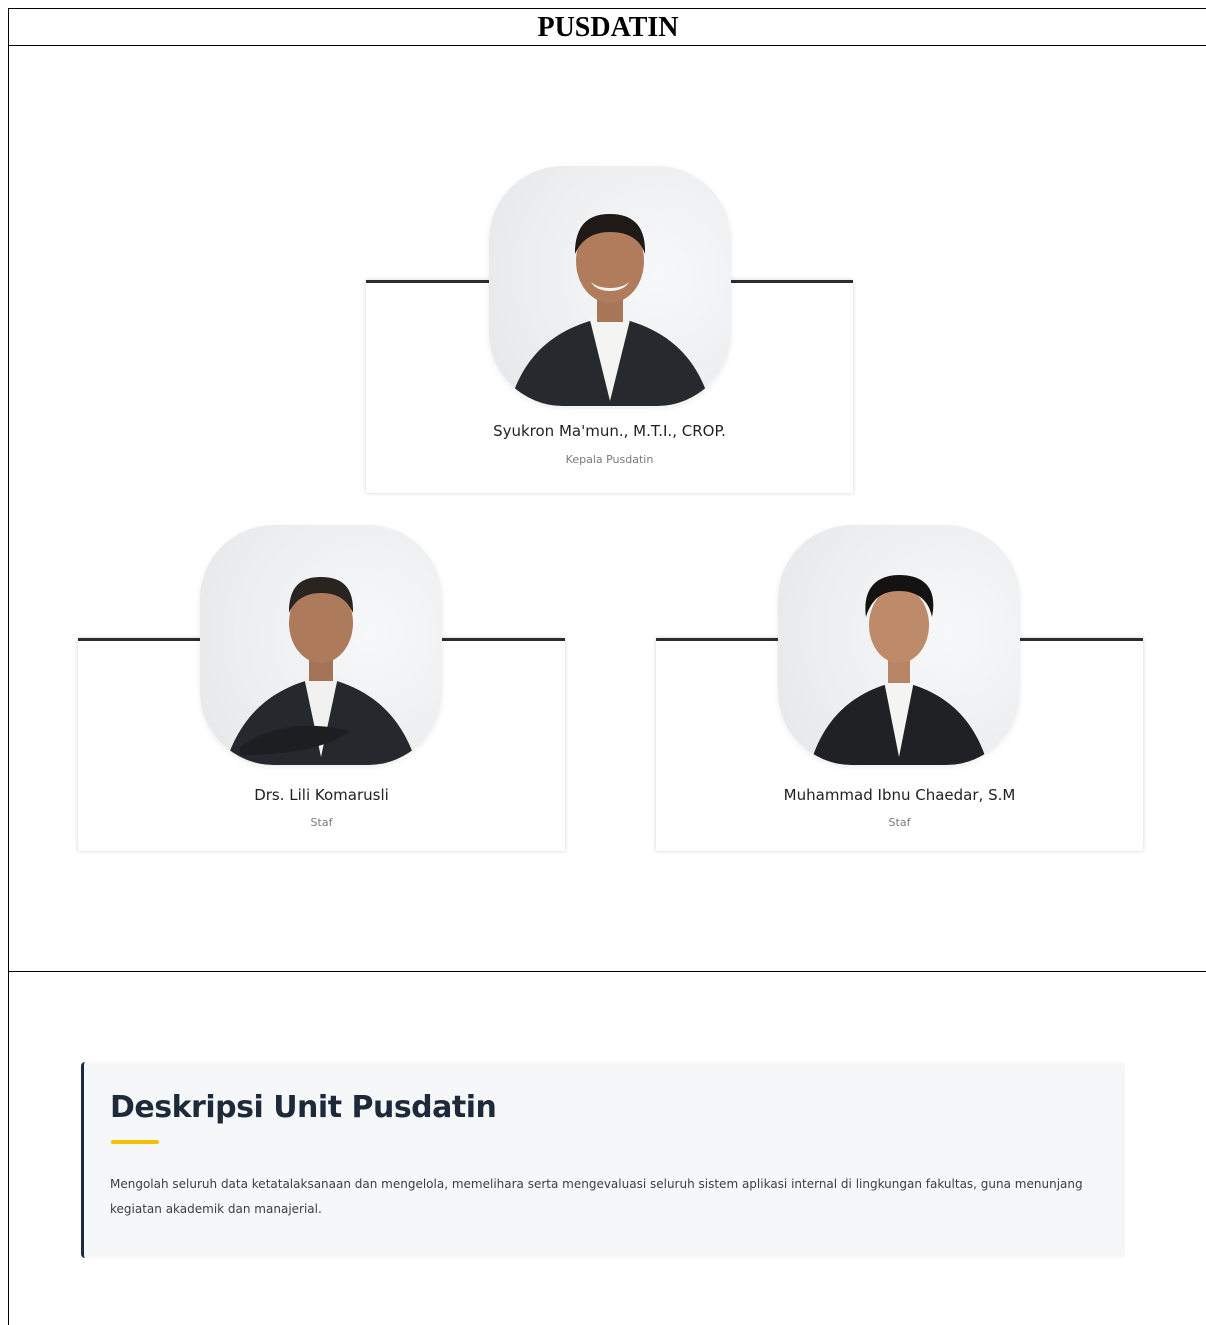 The height and width of the screenshot is (1325, 1206). What do you see at coordinates (609, 459) in the screenshot?
I see `person-role: Kepala Pusdatin` at bounding box center [609, 459].